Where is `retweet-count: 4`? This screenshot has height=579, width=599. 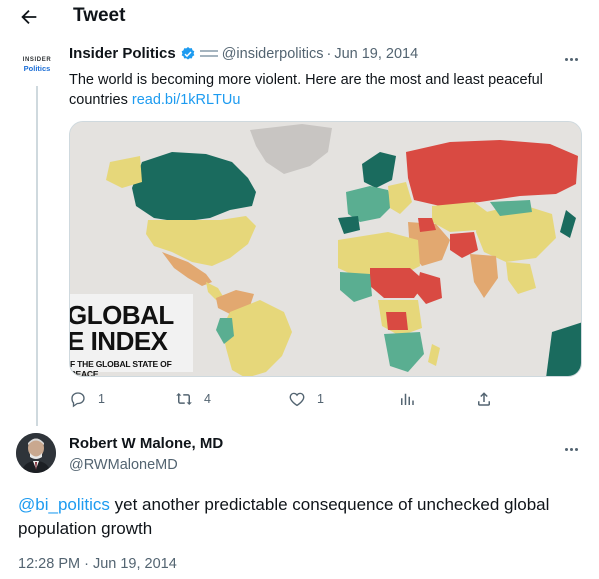 retweet-count: 4 is located at coordinates (207, 399).